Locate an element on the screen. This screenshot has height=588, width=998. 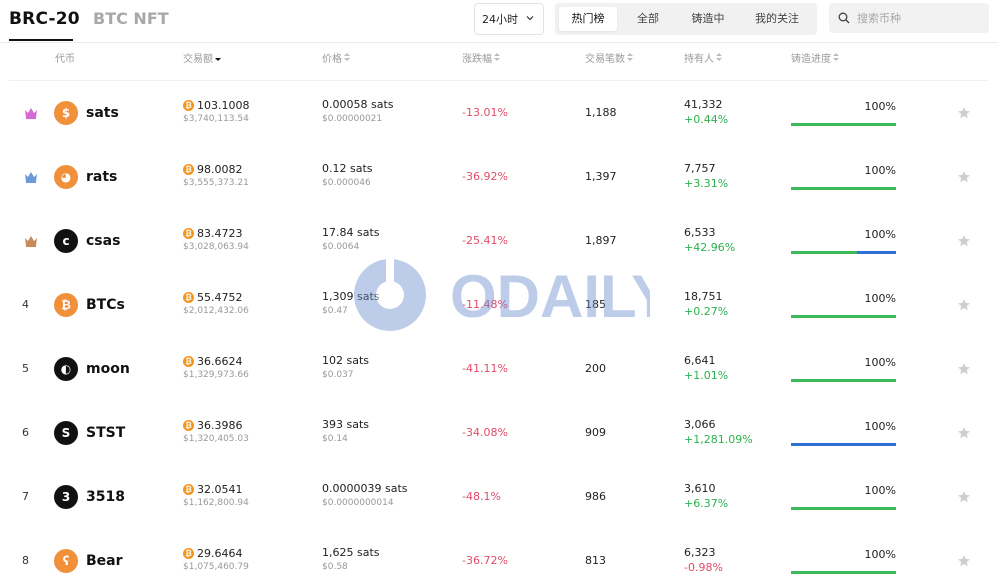
col-volume-label: 交易额 is located at coordinates (198, 59).